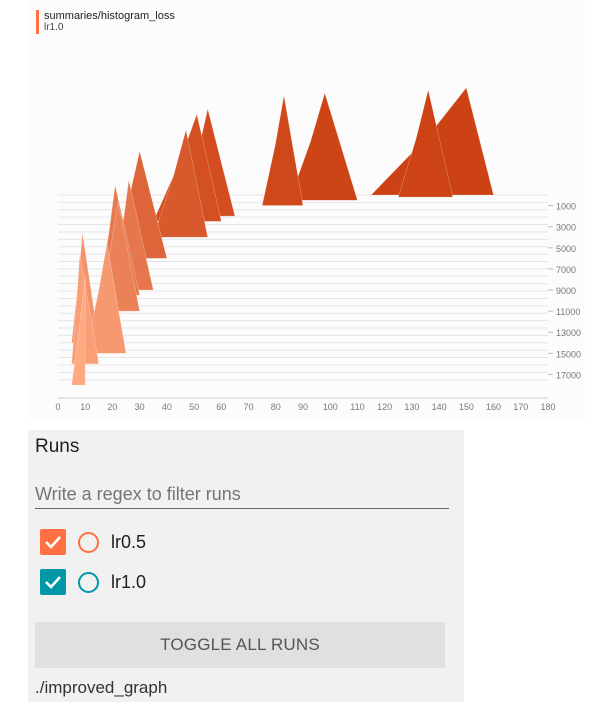 This screenshot has width=610, height=714. Describe the element at coordinates (493, 407) in the screenshot. I see `x-tick-label: 160` at that location.